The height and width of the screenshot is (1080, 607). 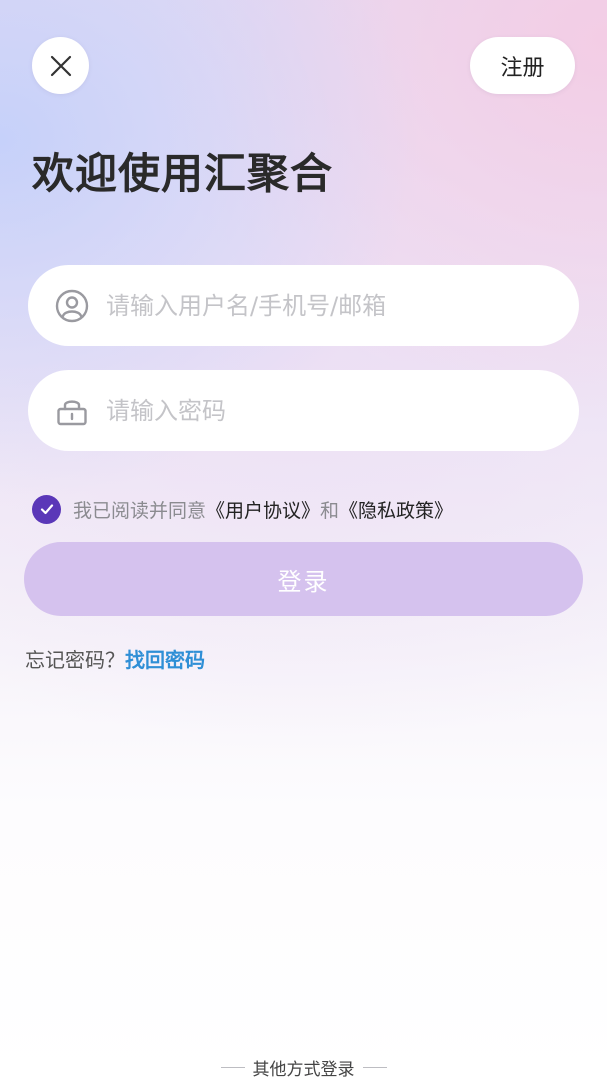 I want to click on privacy-policy-link: 《隐私政策》, so click(x=396, y=509).